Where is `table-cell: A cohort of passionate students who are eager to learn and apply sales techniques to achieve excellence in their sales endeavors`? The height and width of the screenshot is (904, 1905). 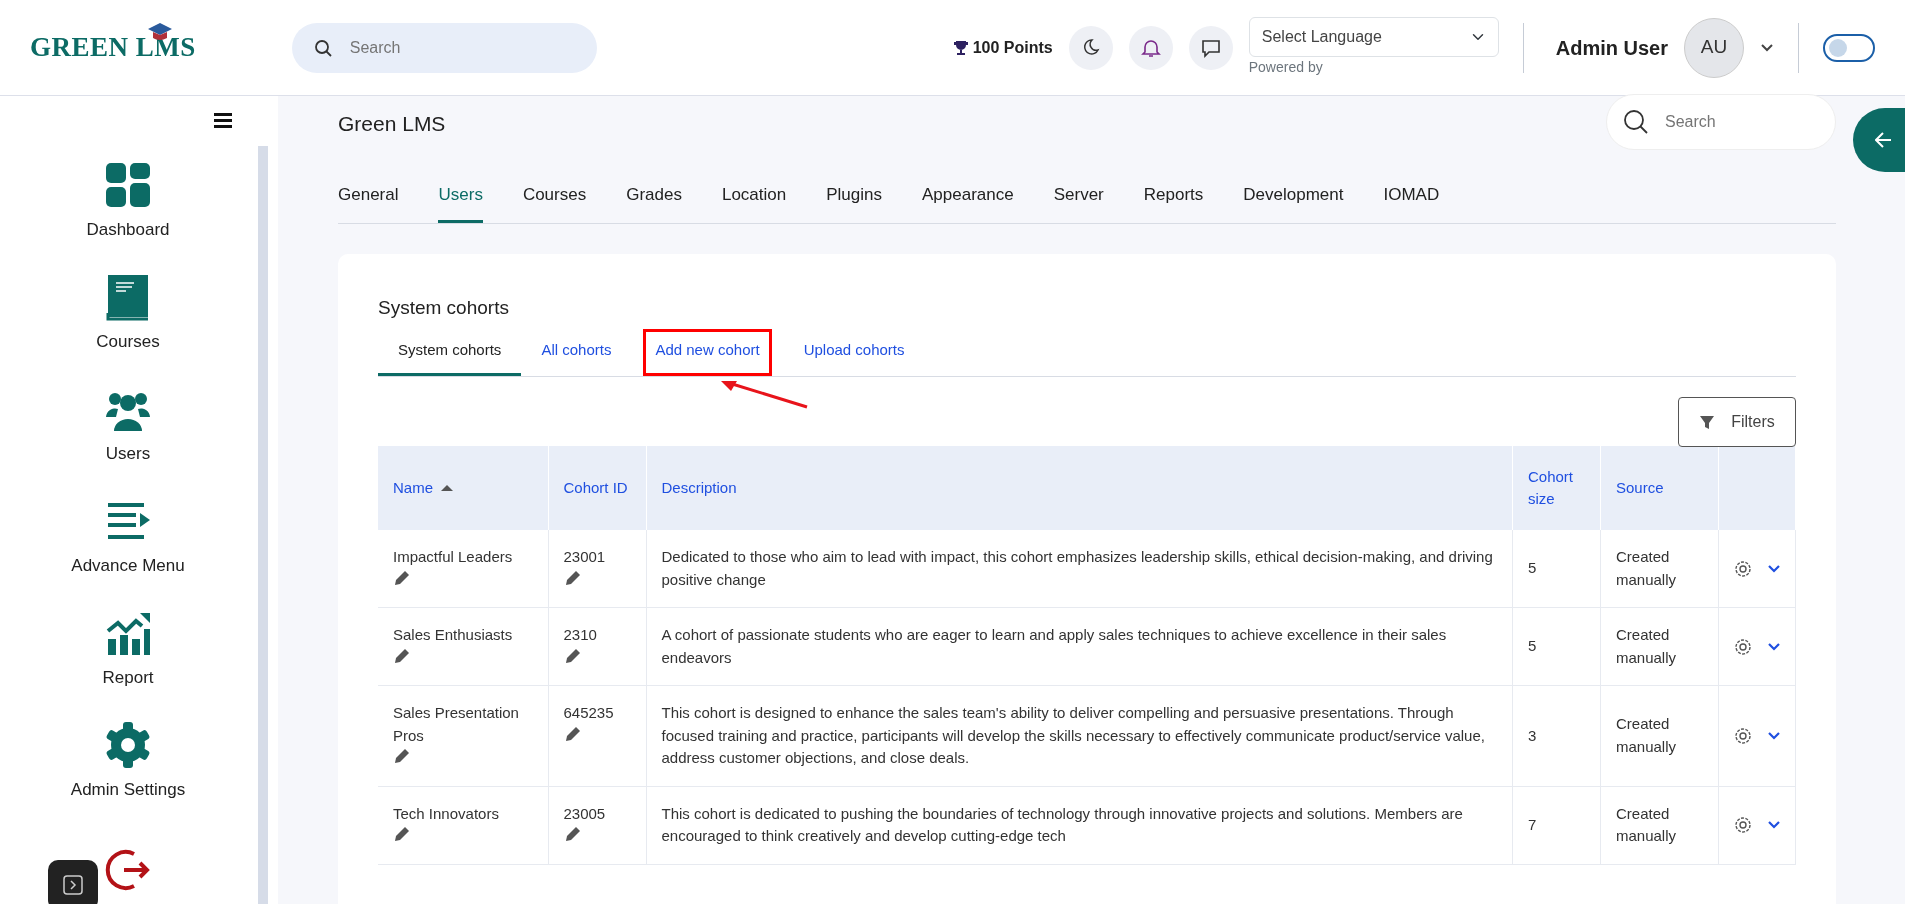
table-cell: A cohort of passionate students who are eager to learn and apply sales techniques to achieve excellence in their sales endeavors is located at coordinates (1079, 646).